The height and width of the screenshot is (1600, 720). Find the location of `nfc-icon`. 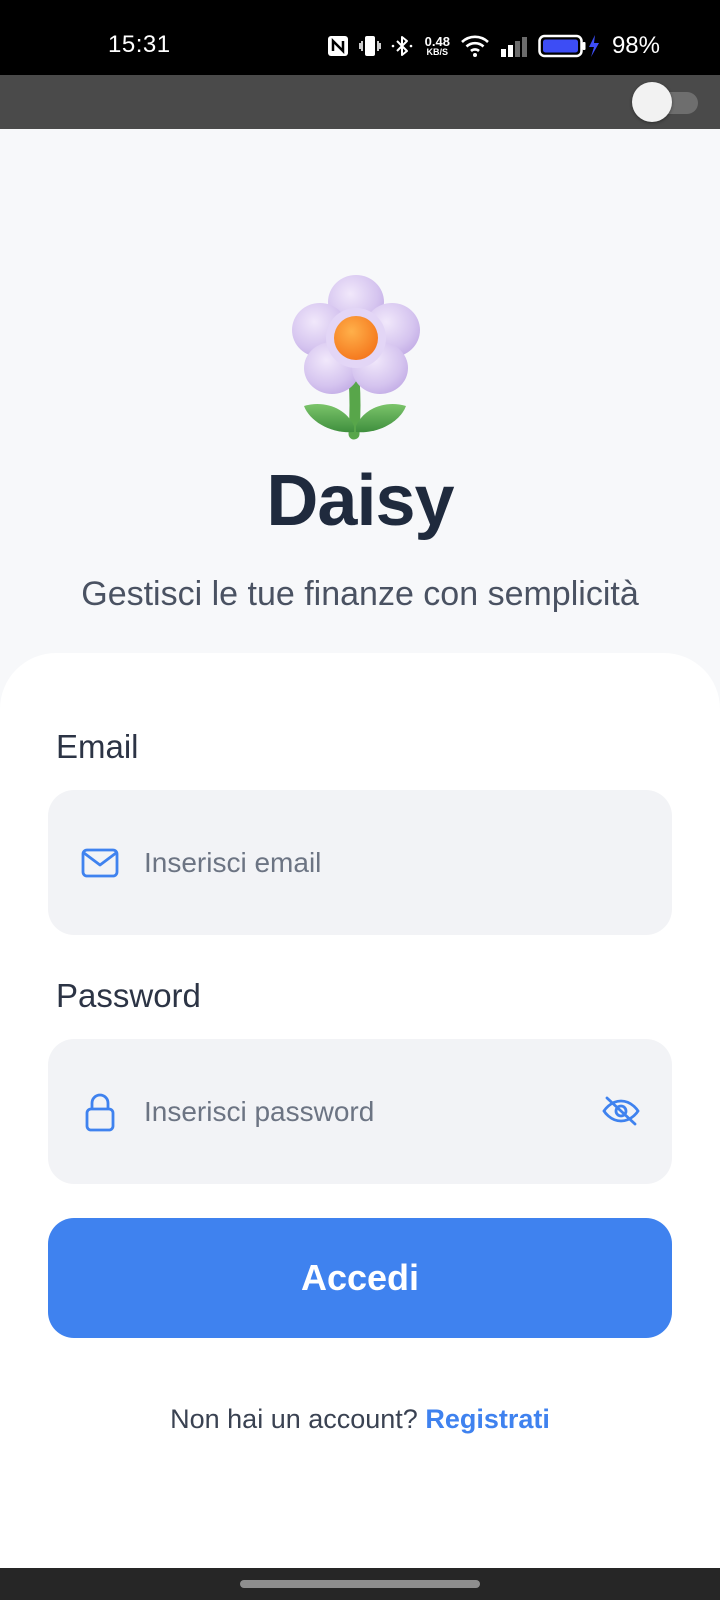

nfc-icon is located at coordinates (338, 46).